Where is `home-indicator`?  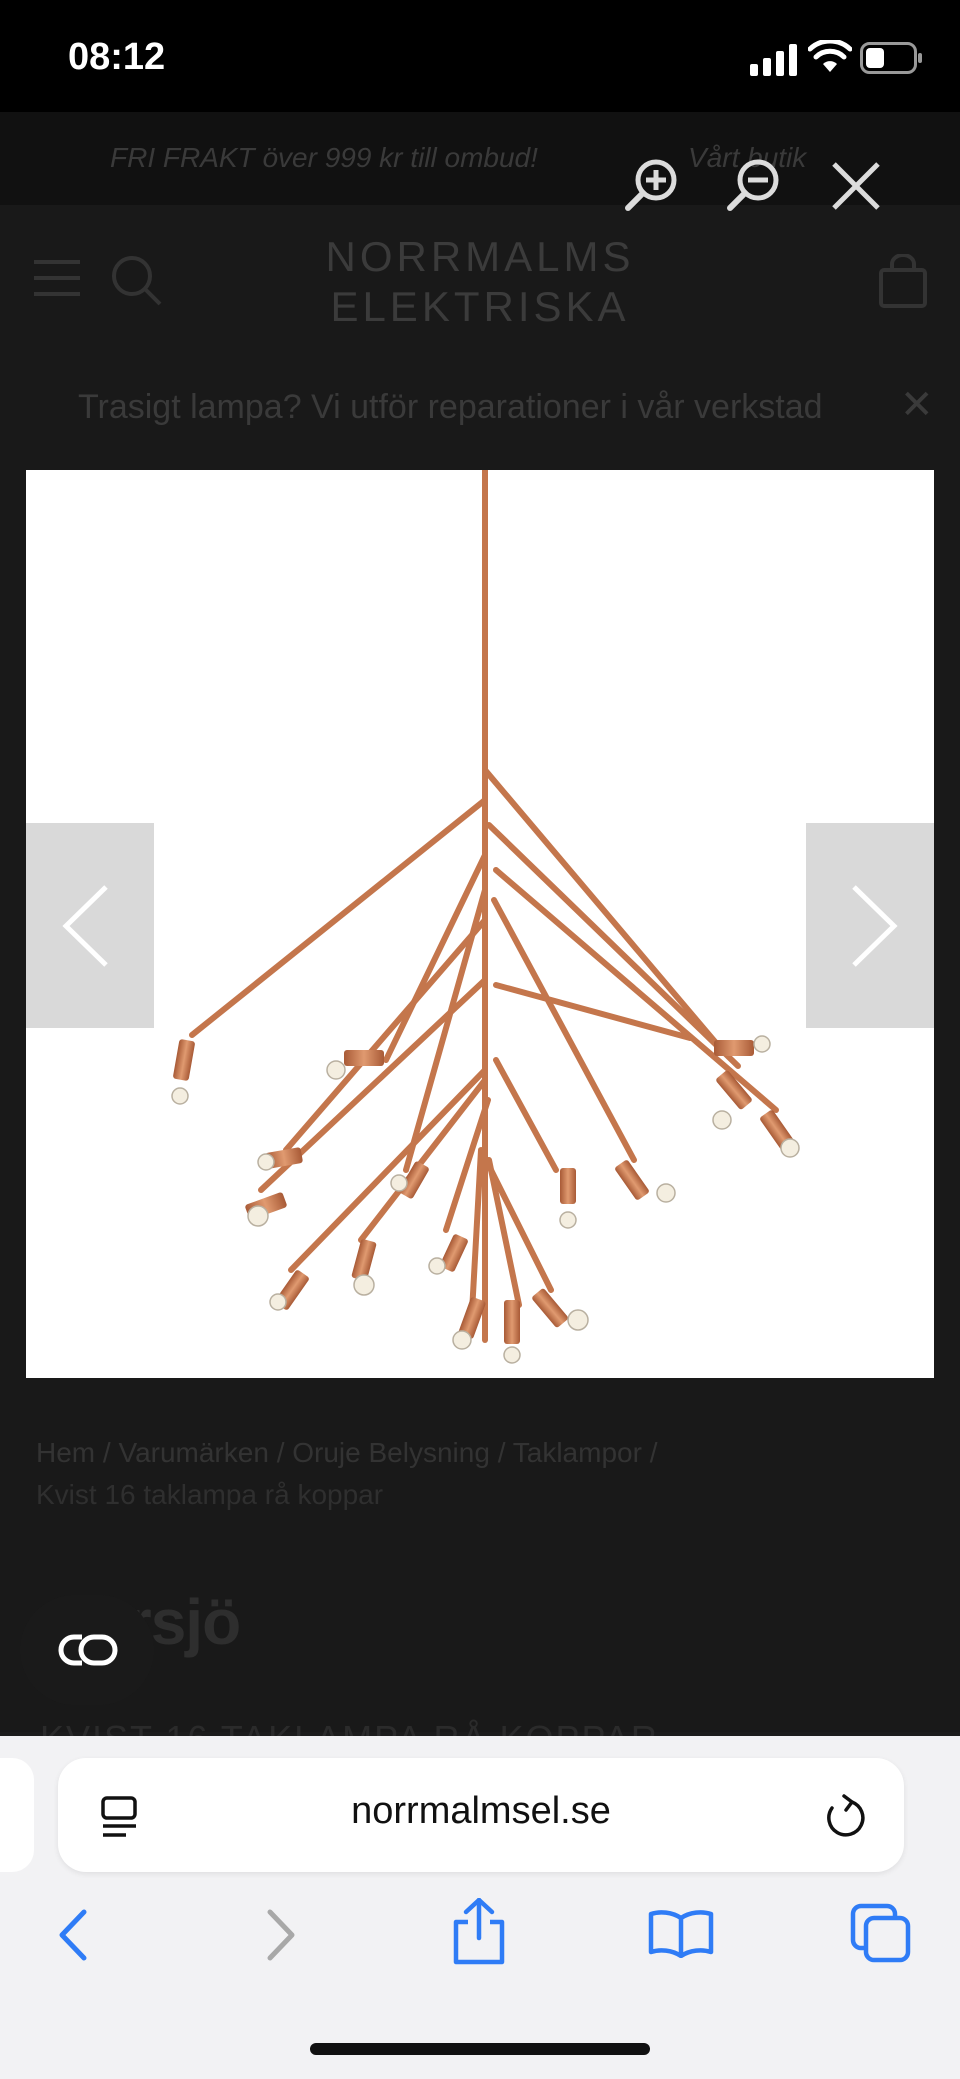
home-indicator is located at coordinates (480, 2049).